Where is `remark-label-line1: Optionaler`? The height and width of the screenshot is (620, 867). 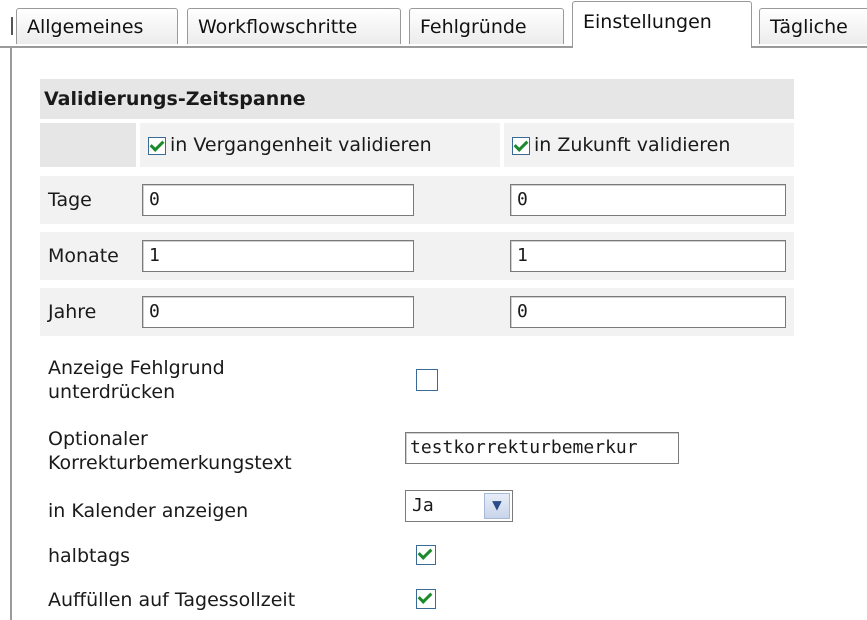
remark-label-line1: Optionaler is located at coordinates (98, 439).